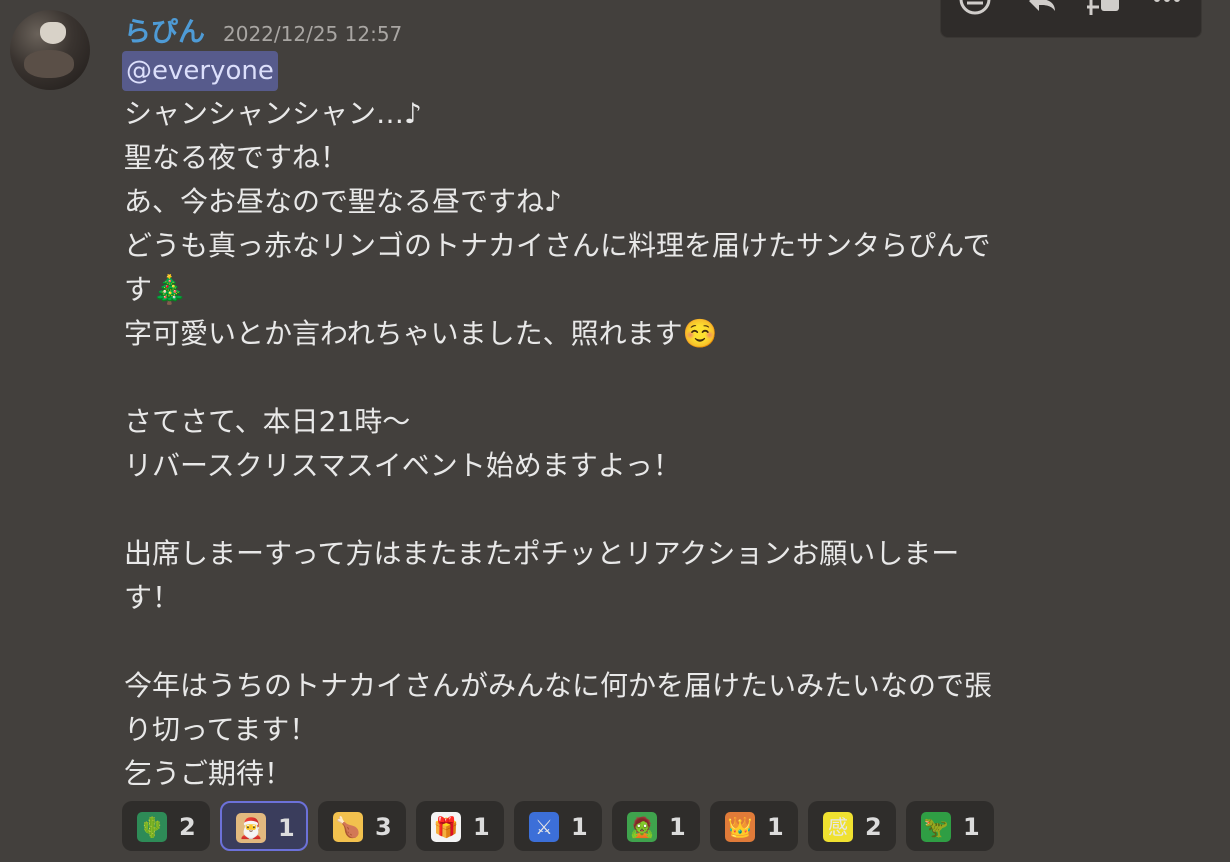 This screenshot has height=862, width=1230. I want to click on timestamp: 2022/12/25 12:57, so click(313, 34).